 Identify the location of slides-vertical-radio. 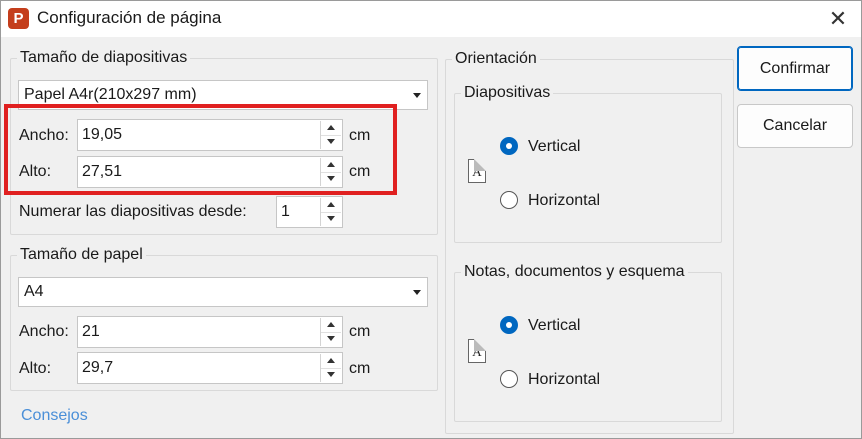
(509, 146).